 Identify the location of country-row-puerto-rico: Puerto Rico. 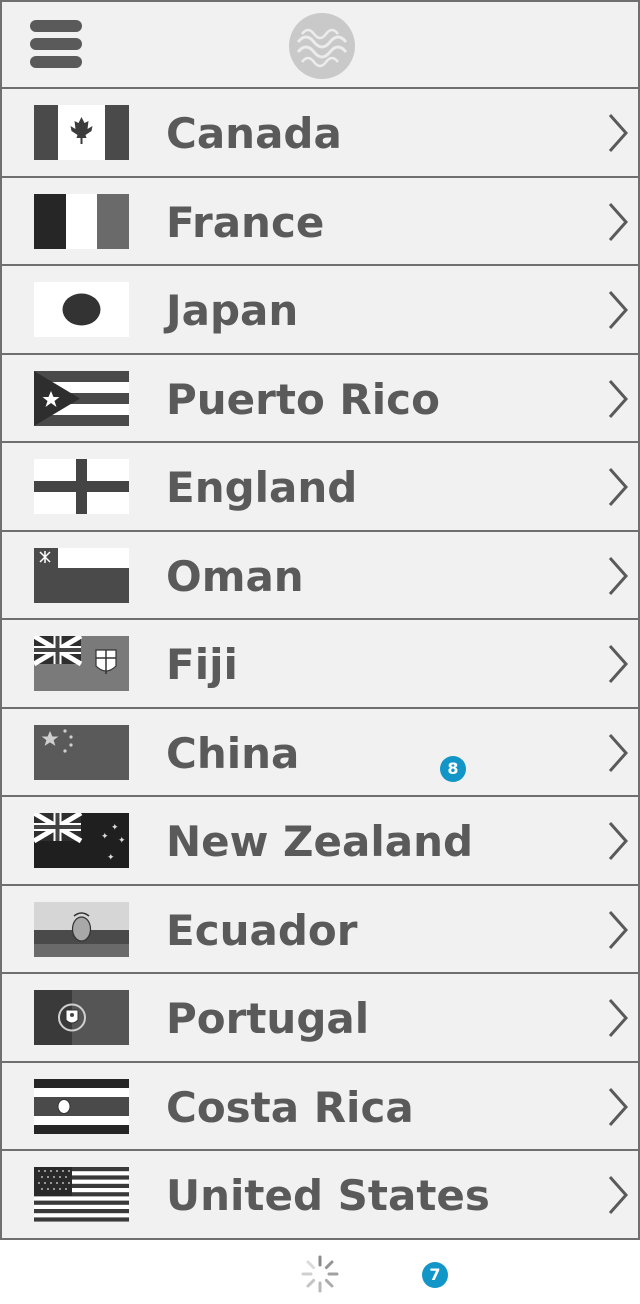
(320, 398).